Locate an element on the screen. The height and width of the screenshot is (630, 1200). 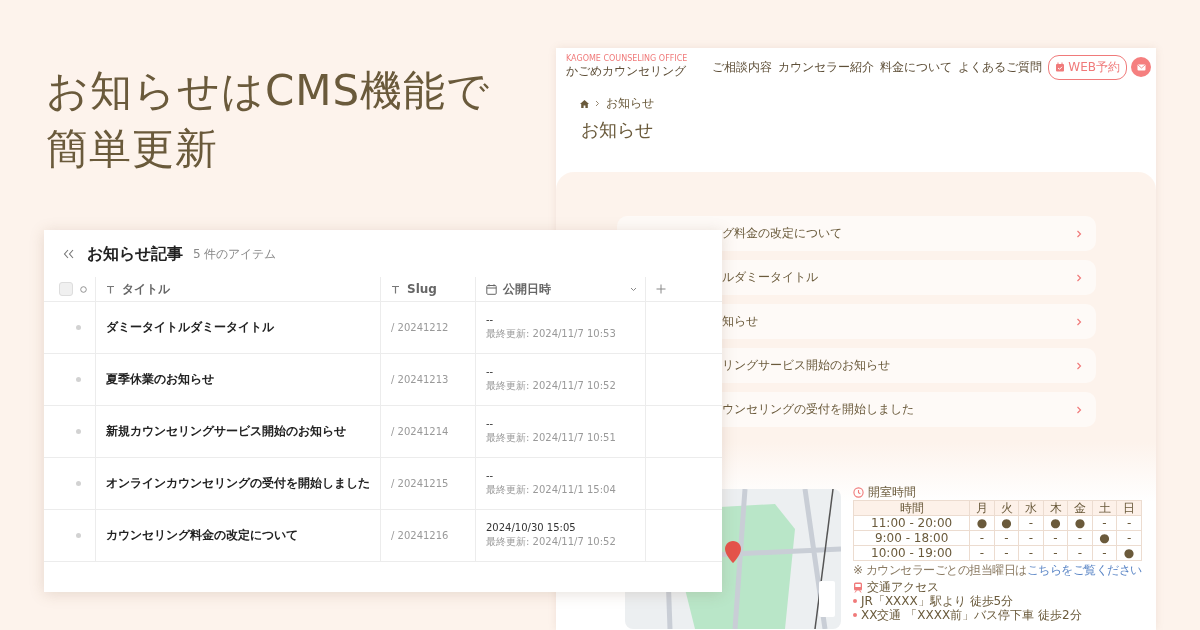
table-cell: 10:00 - 19:00 is located at coordinates (911, 553).